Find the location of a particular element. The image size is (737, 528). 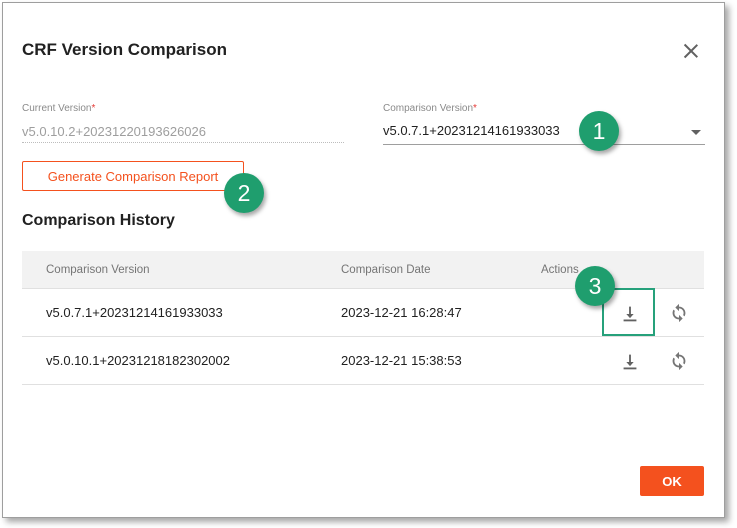

generate-comparison-report-button: Generate Comparison Report is located at coordinates (133, 176).